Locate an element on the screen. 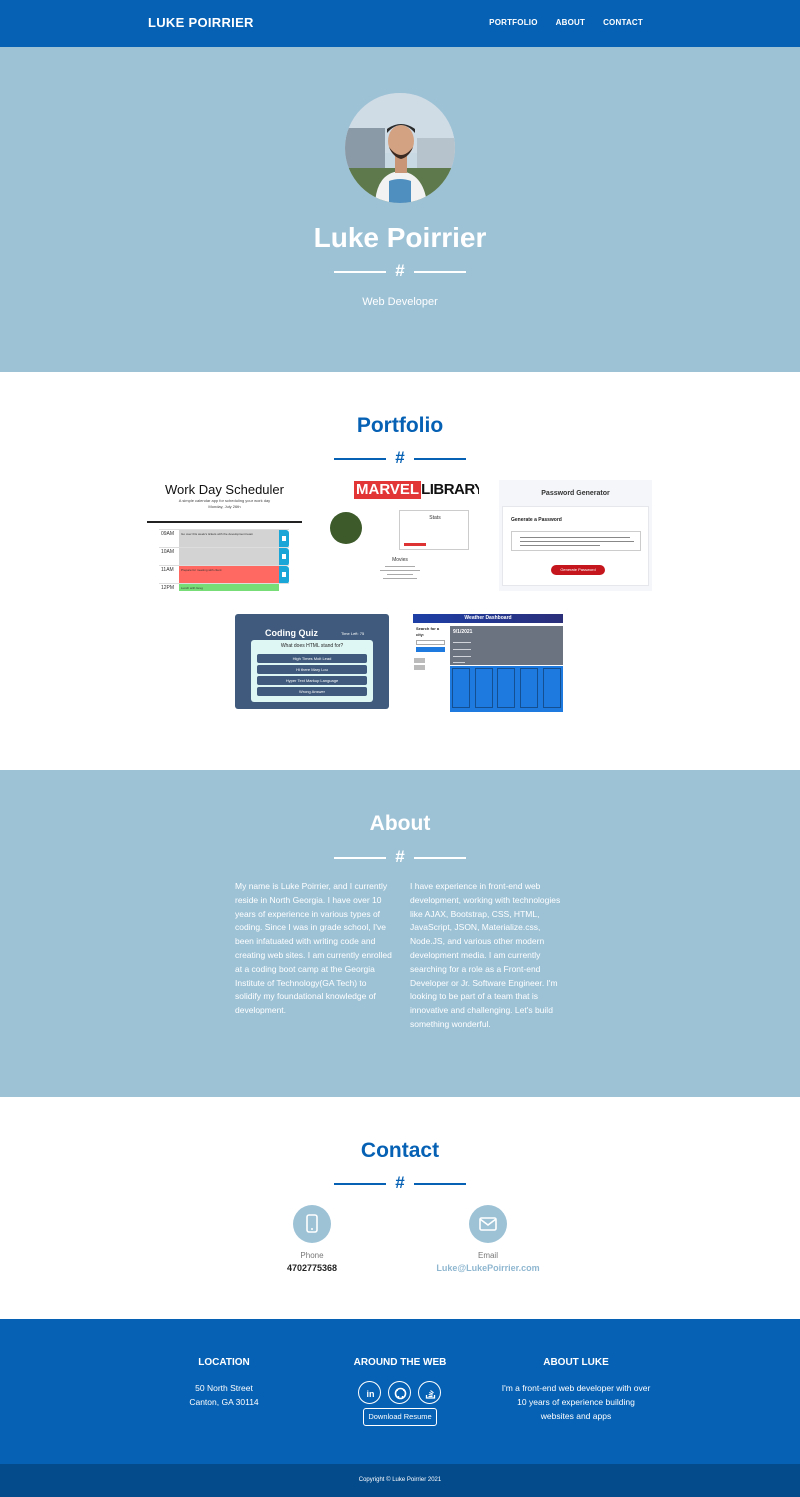 The image size is (800, 1497). email-label: Email is located at coordinates (487, 1255).